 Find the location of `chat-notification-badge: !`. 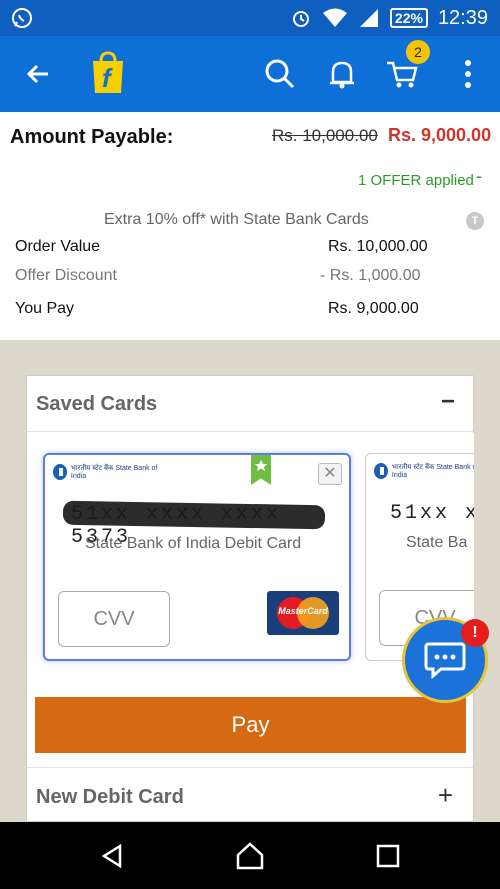

chat-notification-badge: ! is located at coordinates (475, 633).